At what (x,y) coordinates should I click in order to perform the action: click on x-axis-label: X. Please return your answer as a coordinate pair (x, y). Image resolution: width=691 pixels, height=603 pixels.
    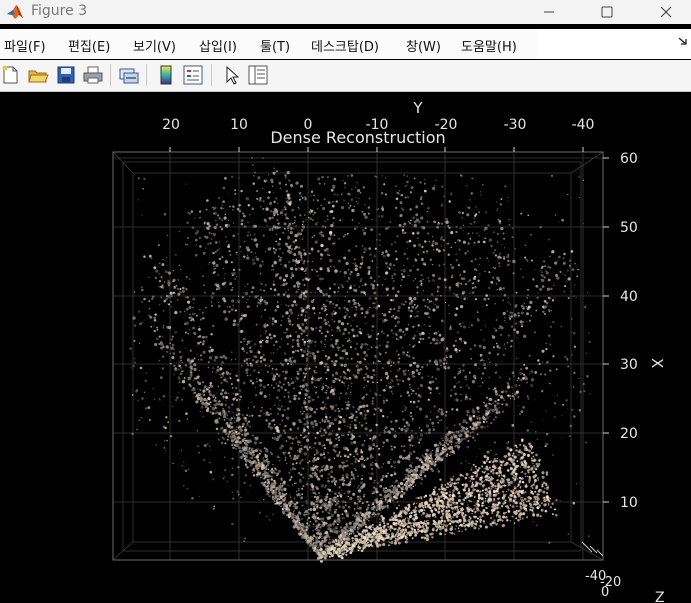
    Looking at the image, I should click on (657, 363).